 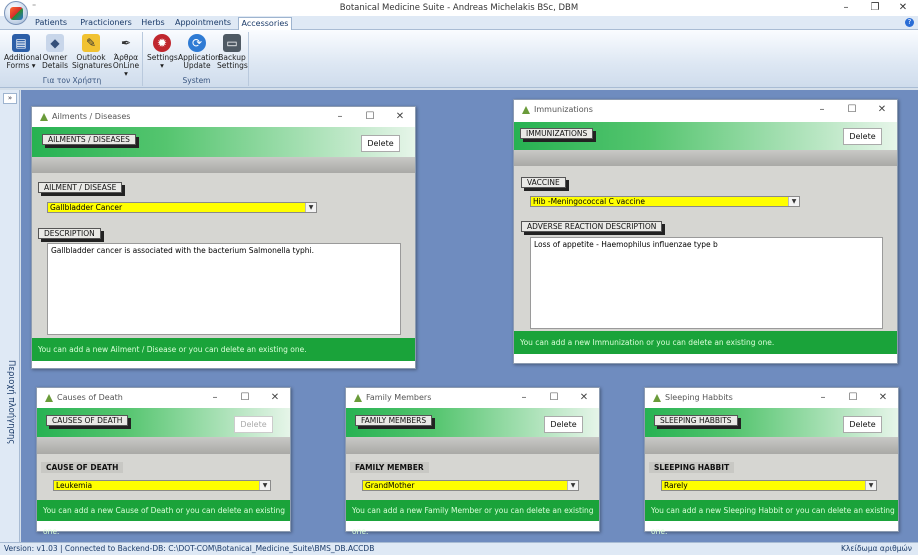 What do you see at coordinates (563, 109) in the screenshot?
I see `window-title: Immunizations` at bounding box center [563, 109].